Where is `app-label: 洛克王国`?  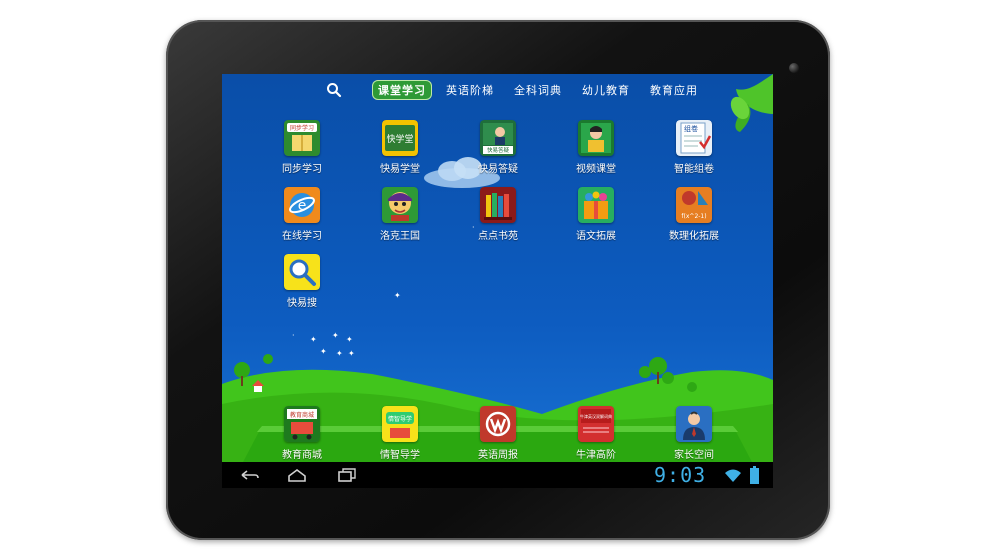 app-label: 洛克王国 is located at coordinates (400, 236).